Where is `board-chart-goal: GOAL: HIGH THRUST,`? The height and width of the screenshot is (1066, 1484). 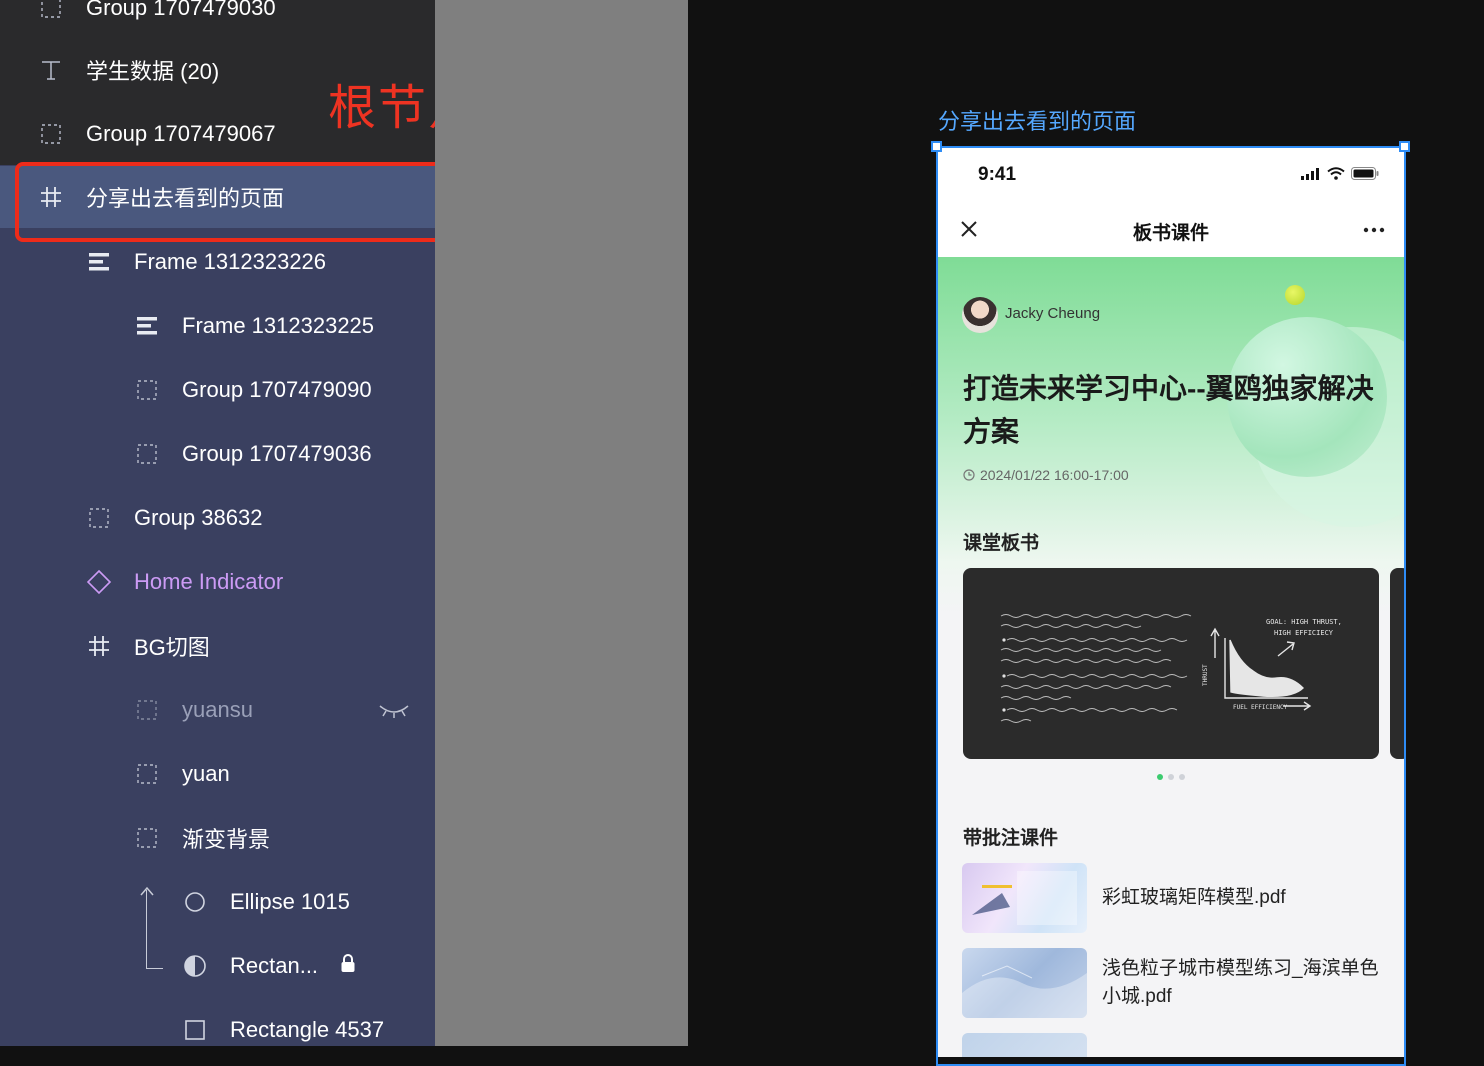
board-chart-goal: GOAL: HIGH THRUST, is located at coordinates (1304, 622).